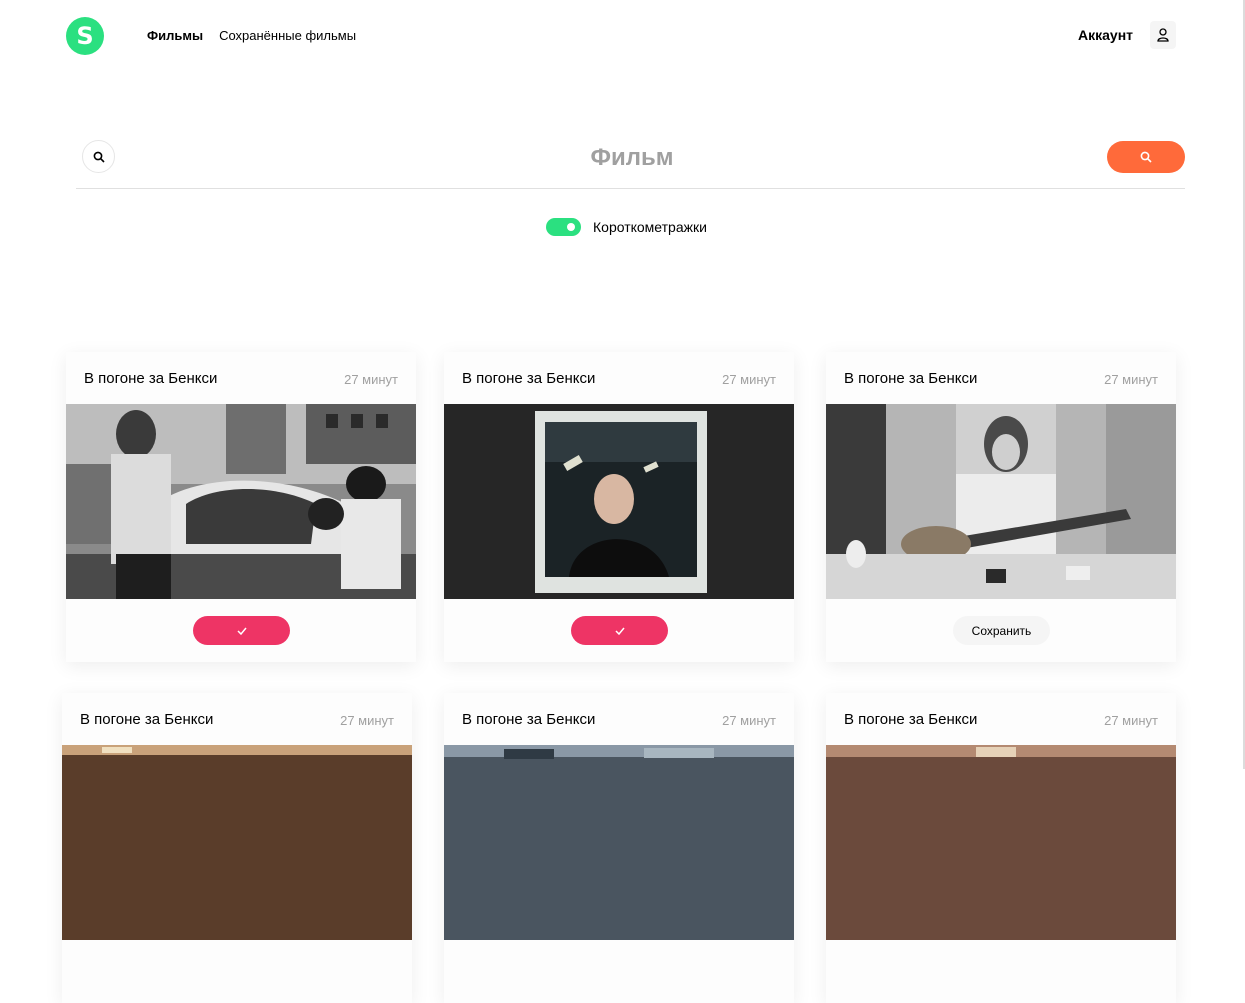 The image size is (1245, 1003). I want to click on movie-card: В погоне за Бенкси 27 минут Сохранить, so click(1001, 507).